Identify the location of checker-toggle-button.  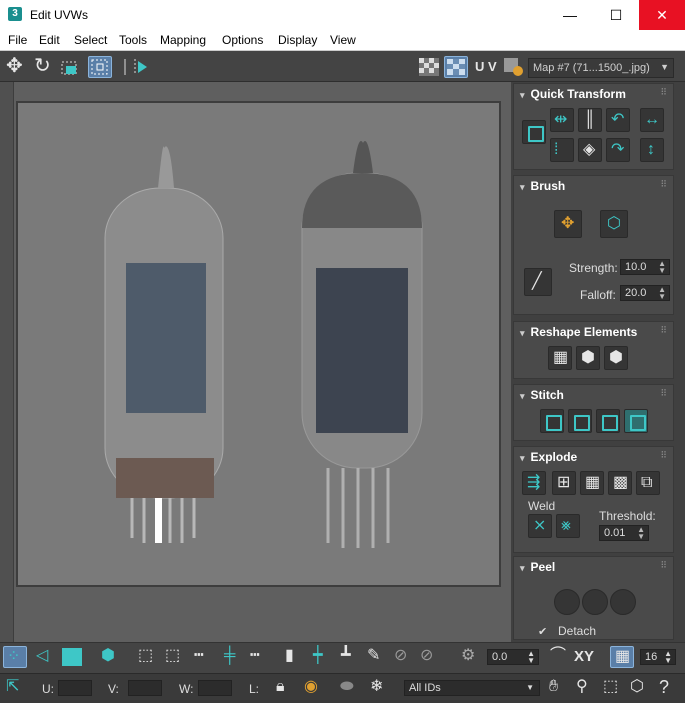
(429, 67).